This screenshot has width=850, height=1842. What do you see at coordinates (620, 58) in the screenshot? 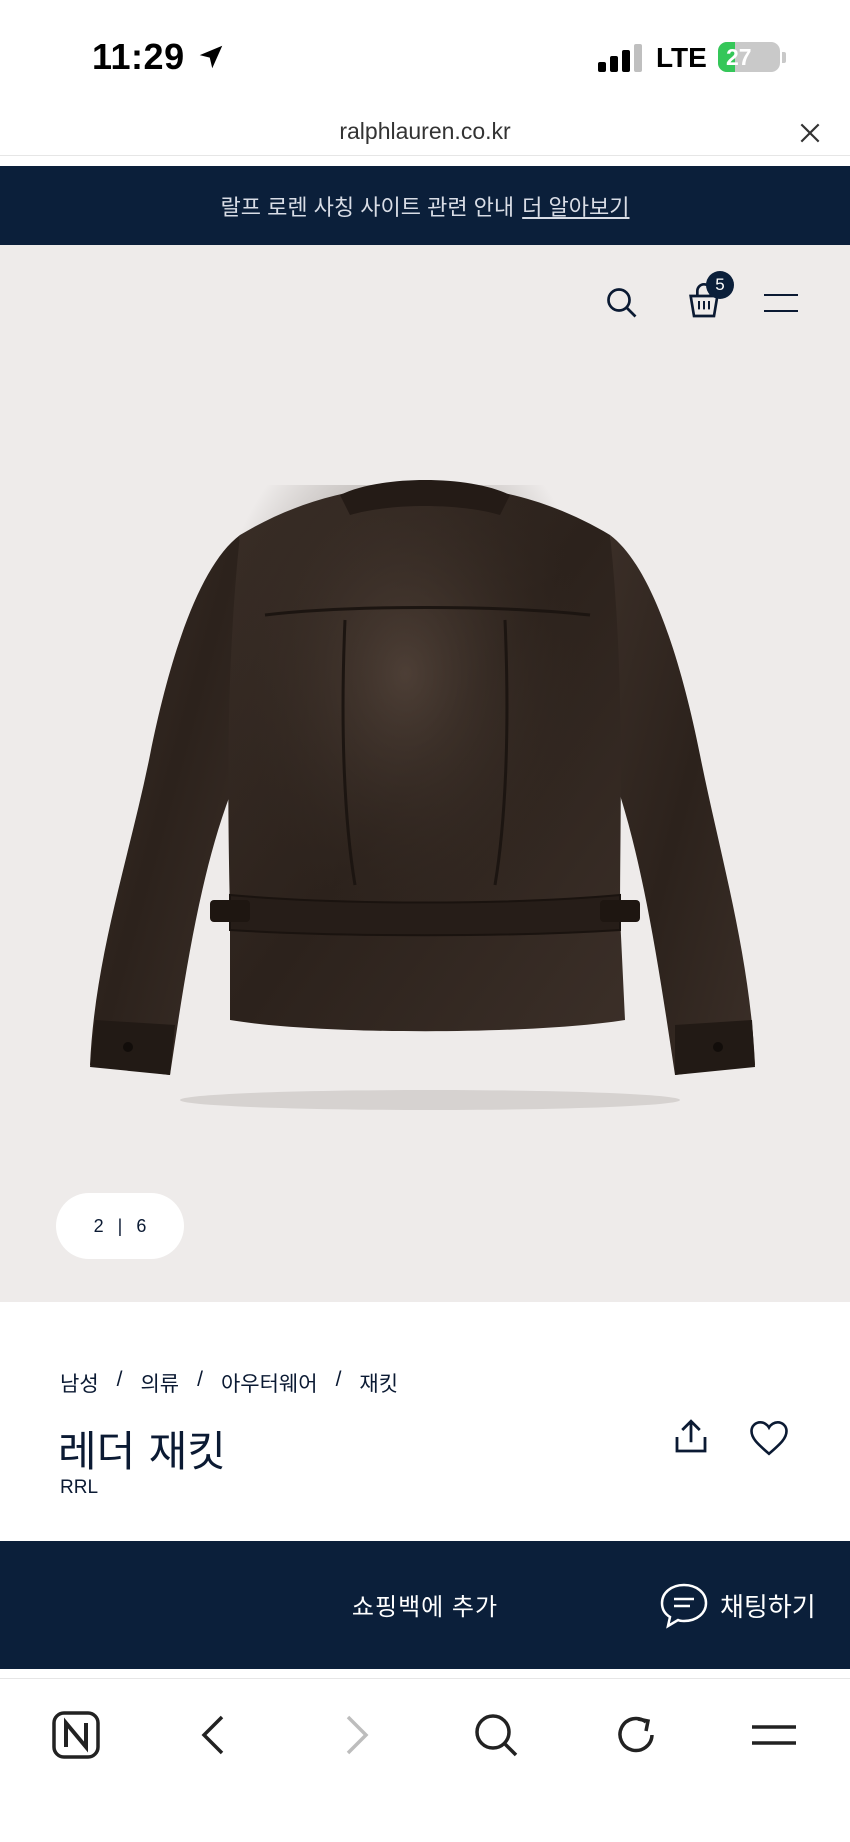
I see `signal-icon` at bounding box center [620, 58].